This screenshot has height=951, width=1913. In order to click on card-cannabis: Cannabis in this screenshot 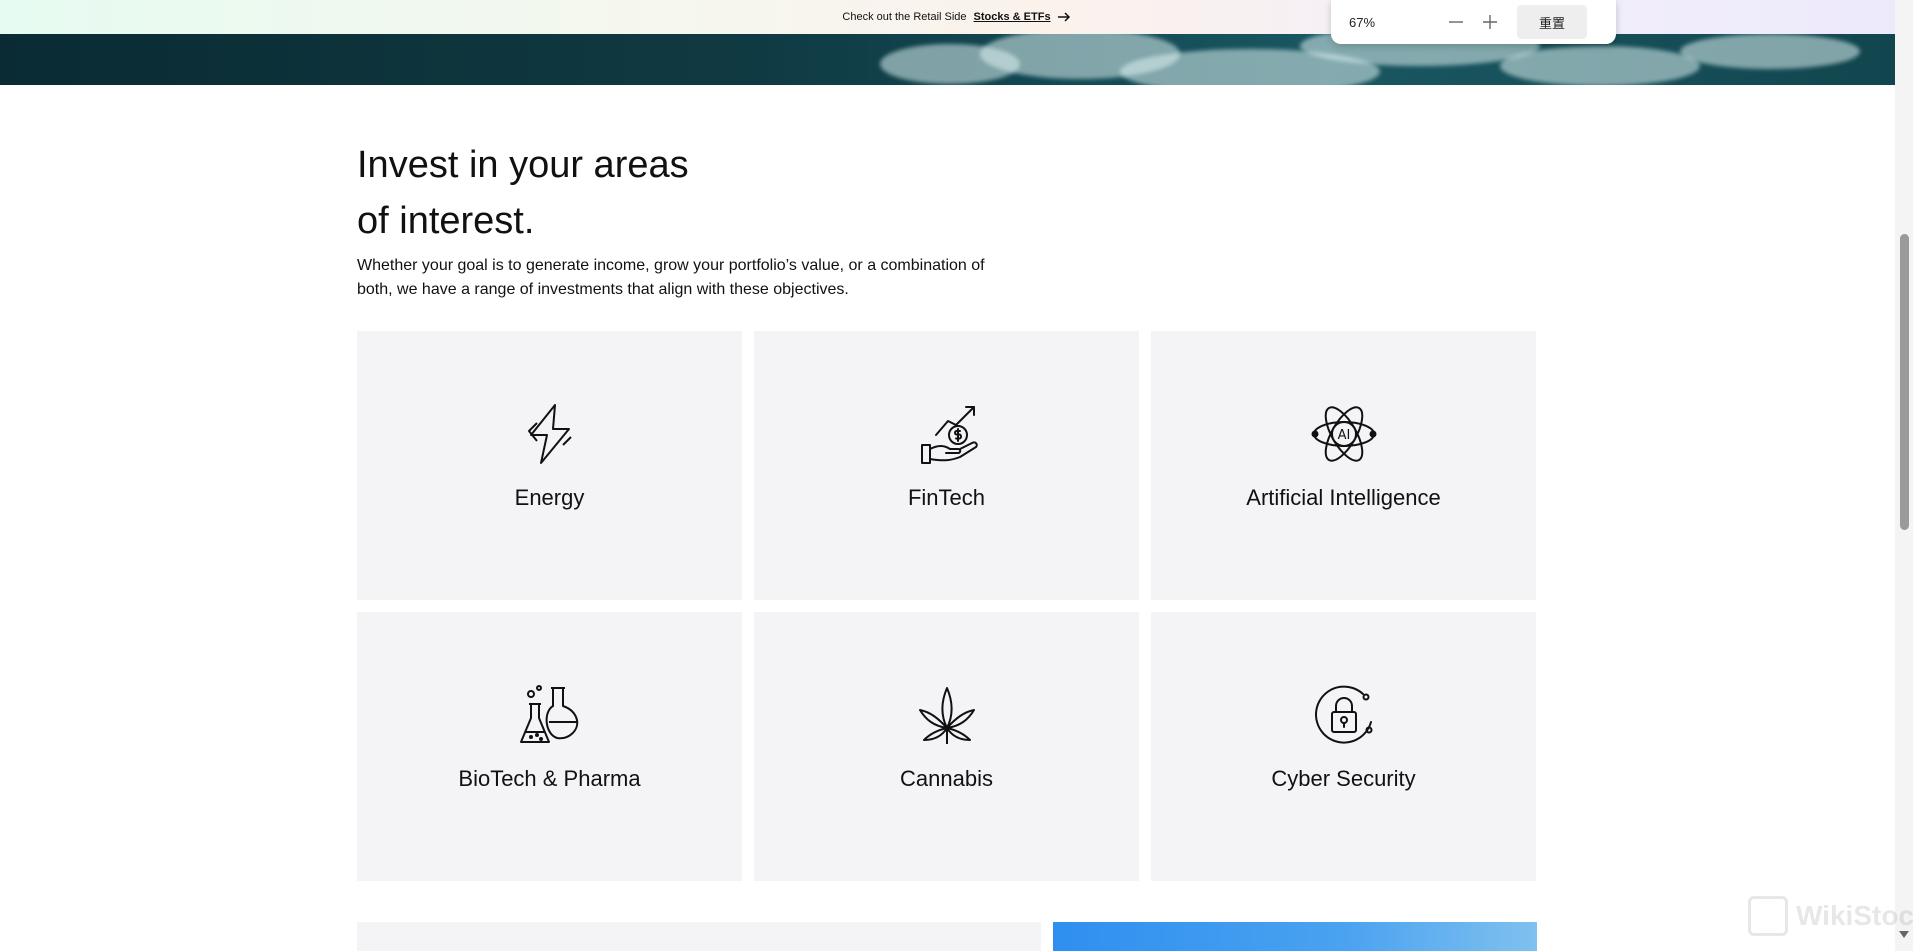, I will do `click(946, 746)`.